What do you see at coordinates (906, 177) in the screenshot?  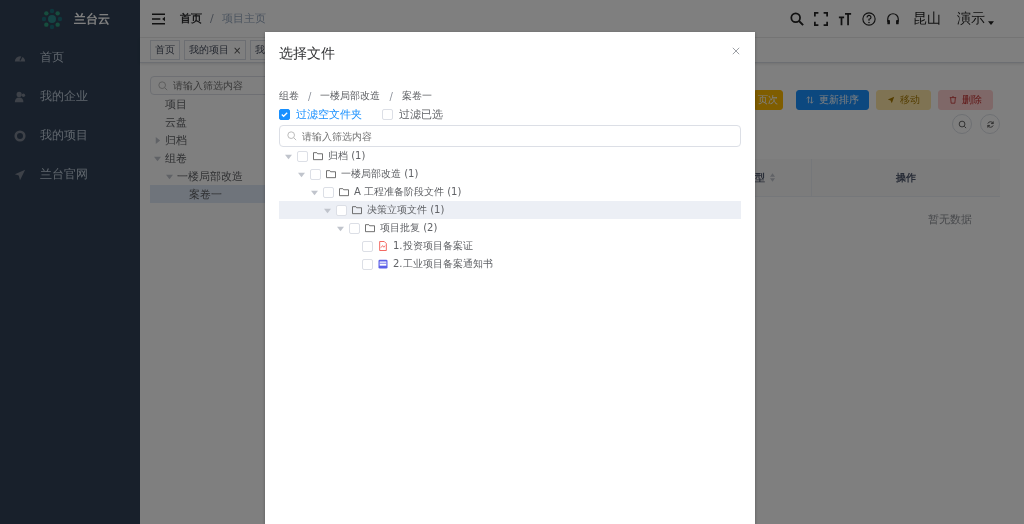 I see `column-header: 操作` at bounding box center [906, 177].